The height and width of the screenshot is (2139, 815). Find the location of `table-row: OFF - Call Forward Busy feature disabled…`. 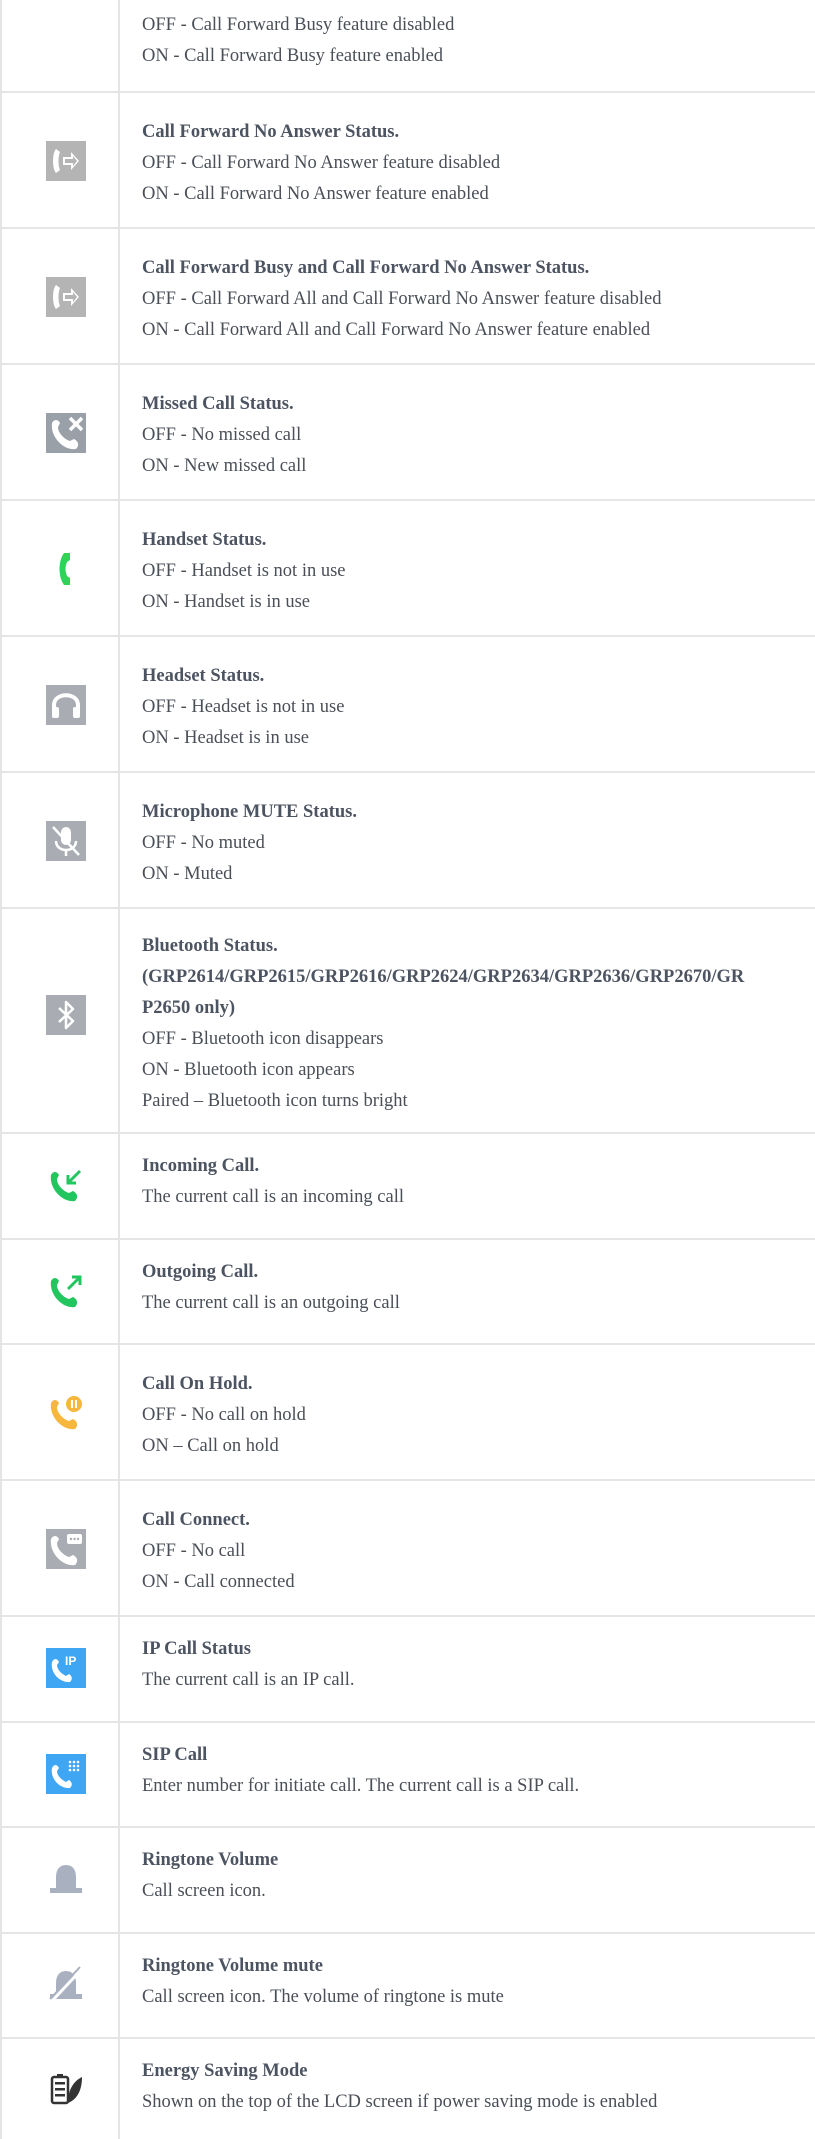

table-row: OFF - Call Forward Busy feature disabled… is located at coordinates (407, 46).